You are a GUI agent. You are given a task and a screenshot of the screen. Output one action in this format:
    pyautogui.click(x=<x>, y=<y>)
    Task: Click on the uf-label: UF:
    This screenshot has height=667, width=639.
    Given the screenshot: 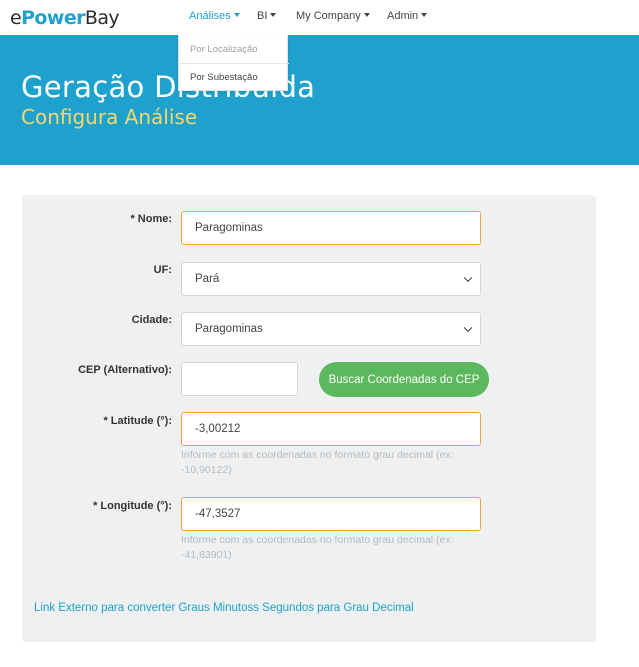 What is the action you would take?
    pyautogui.click(x=162, y=270)
    